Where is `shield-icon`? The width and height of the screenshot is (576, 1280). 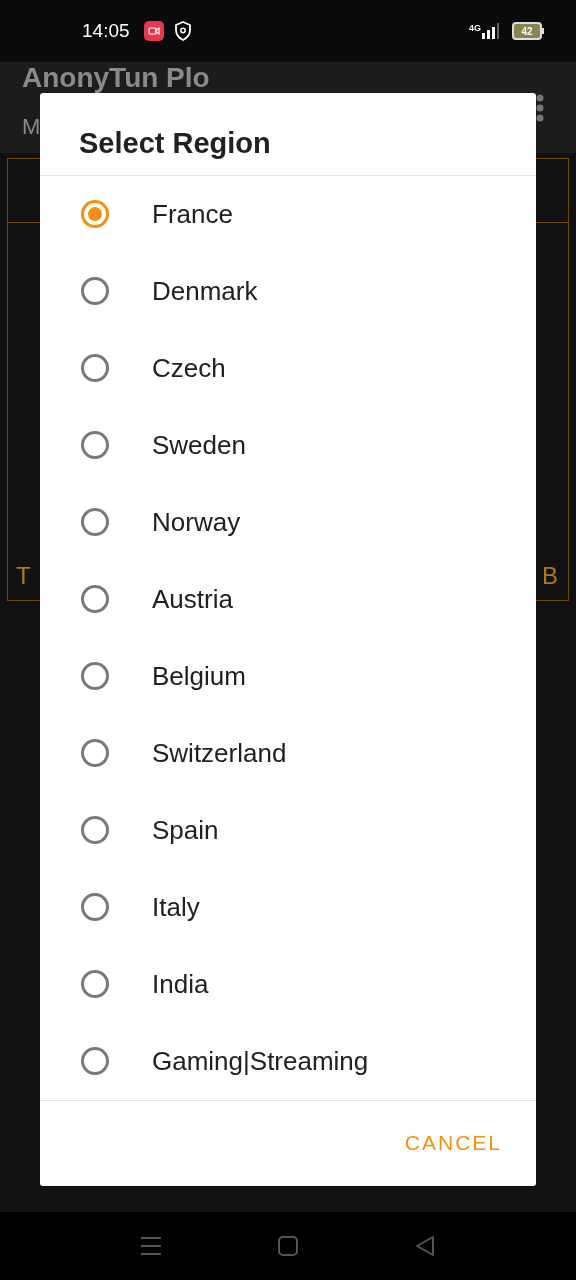
shield-icon is located at coordinates (182, 31).